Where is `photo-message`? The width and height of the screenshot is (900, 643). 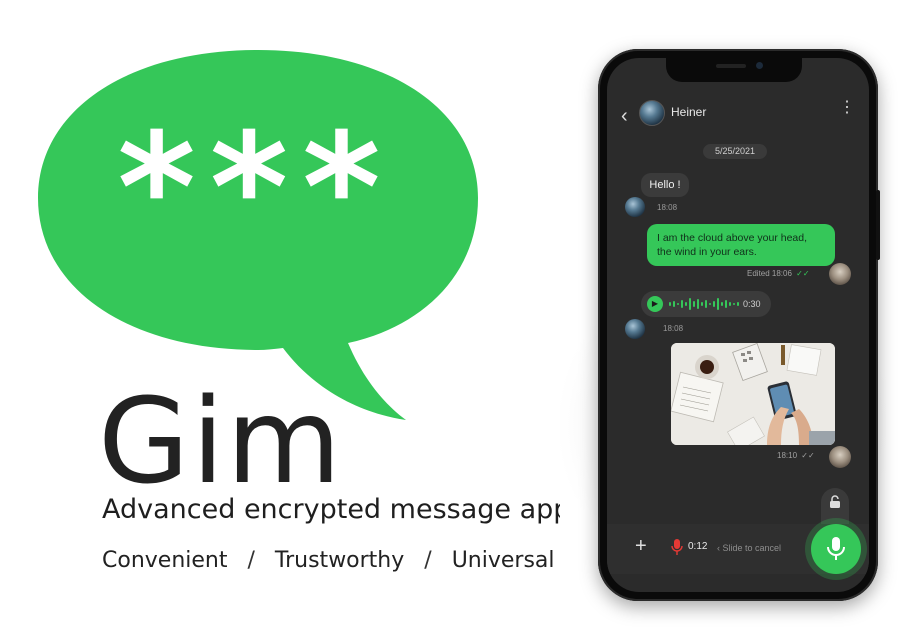
photo-message is located at coordinates (753, 394).